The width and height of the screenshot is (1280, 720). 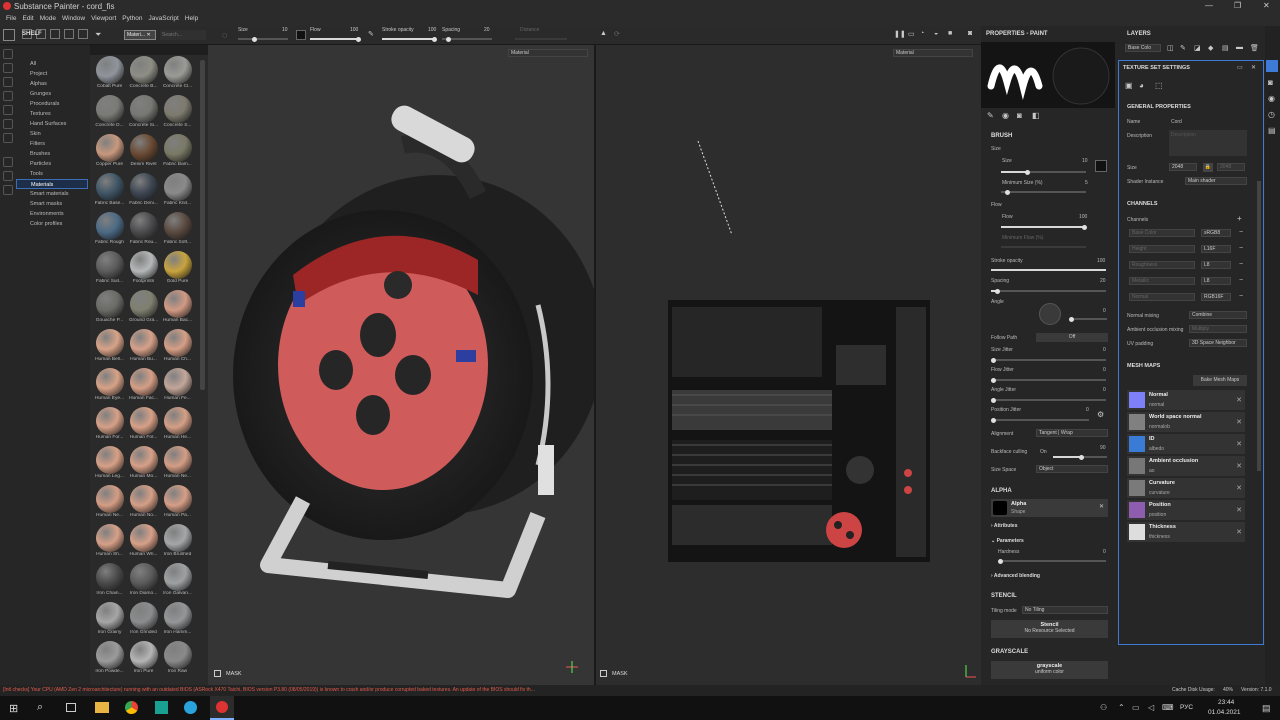 What do you see at coordinates (1239, 218) in the screenshot?
I see `add-channel-icon: +` at bounding box center [1239, 218].